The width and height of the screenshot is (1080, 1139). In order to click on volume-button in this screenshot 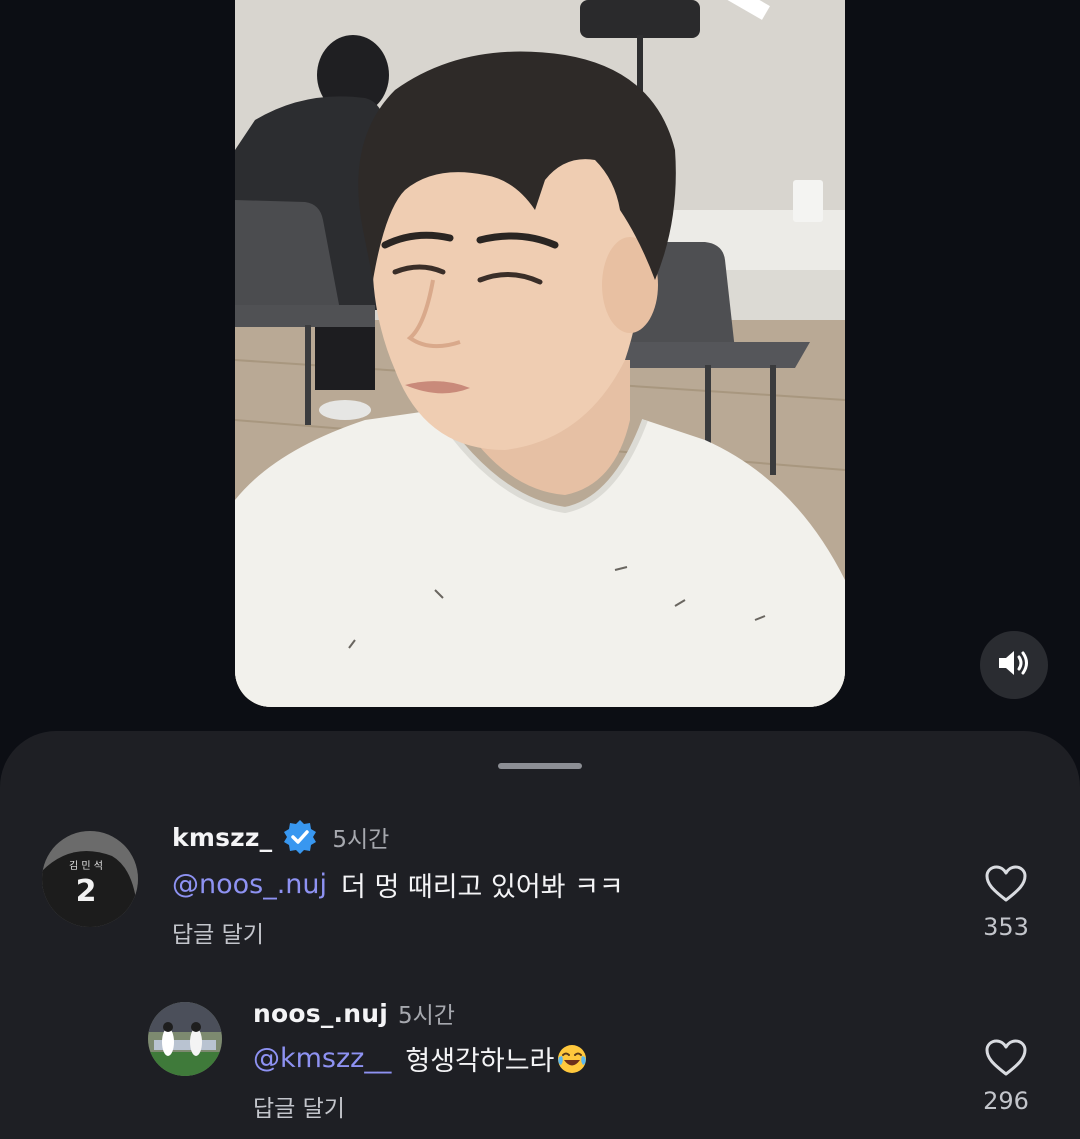, I will do `click(1014, 665)`.